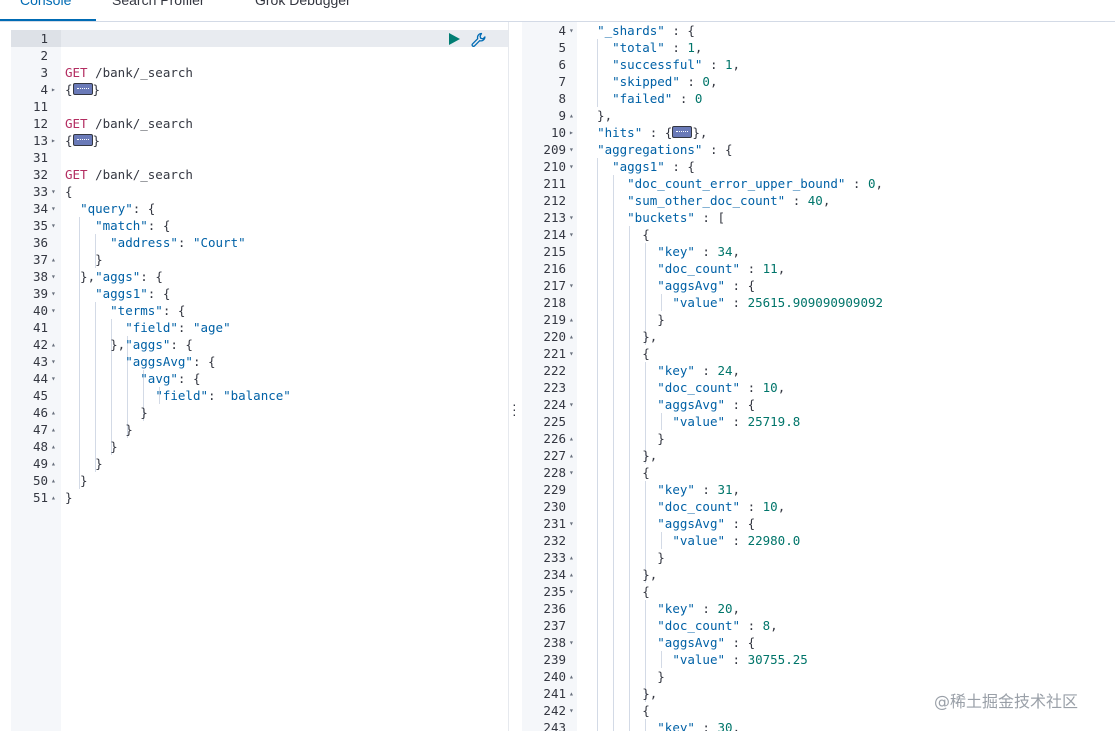  What do you see at coordinates (48, 20) in the screenshot?
I see `active-tab-indicator` at bounding box center [48, 20].